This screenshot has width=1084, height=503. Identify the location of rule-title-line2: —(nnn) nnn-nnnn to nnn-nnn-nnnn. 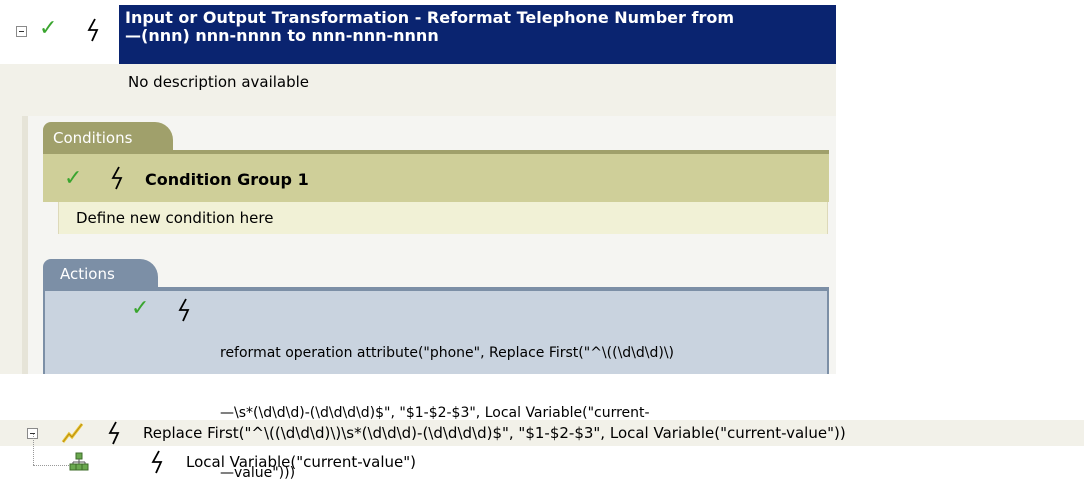
(282, 35).